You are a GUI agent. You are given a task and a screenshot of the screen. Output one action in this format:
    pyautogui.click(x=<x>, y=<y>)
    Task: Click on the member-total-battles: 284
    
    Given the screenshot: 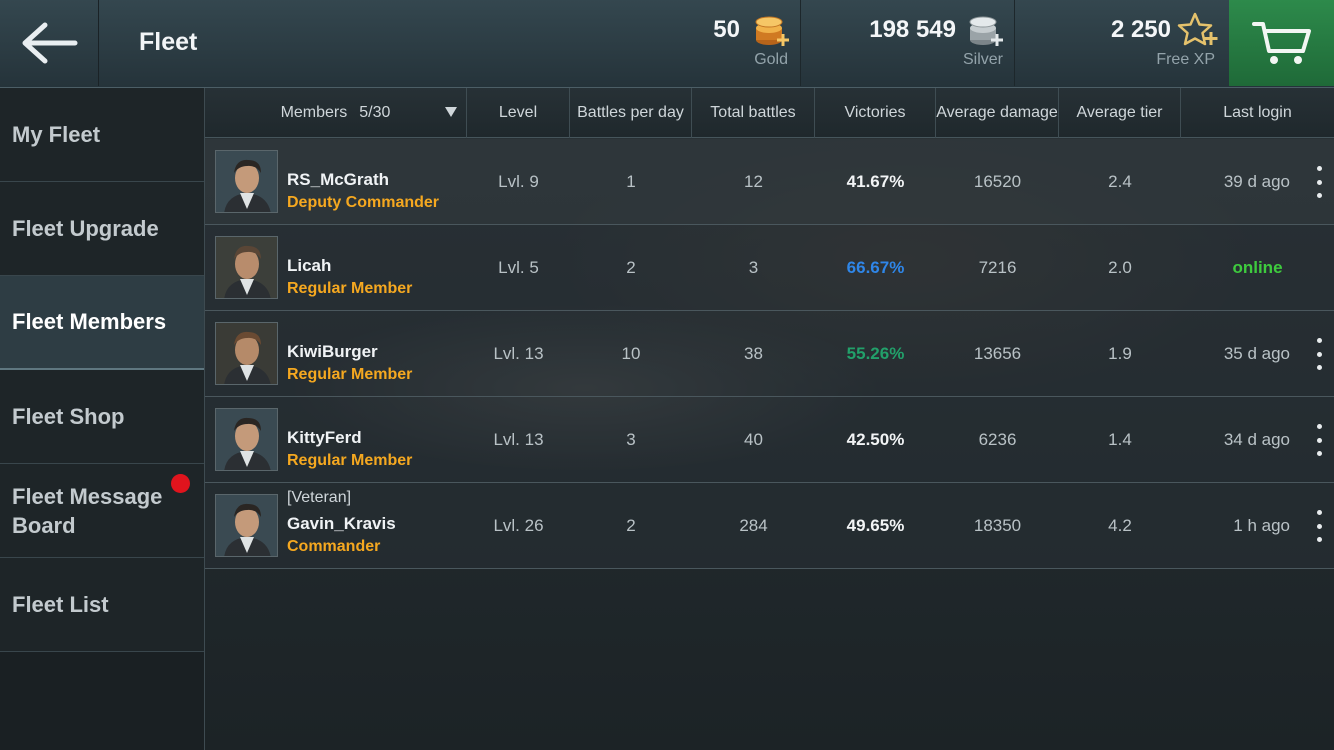 What is the action you would take?
    pyautogui.click(x=753, y=525)
    